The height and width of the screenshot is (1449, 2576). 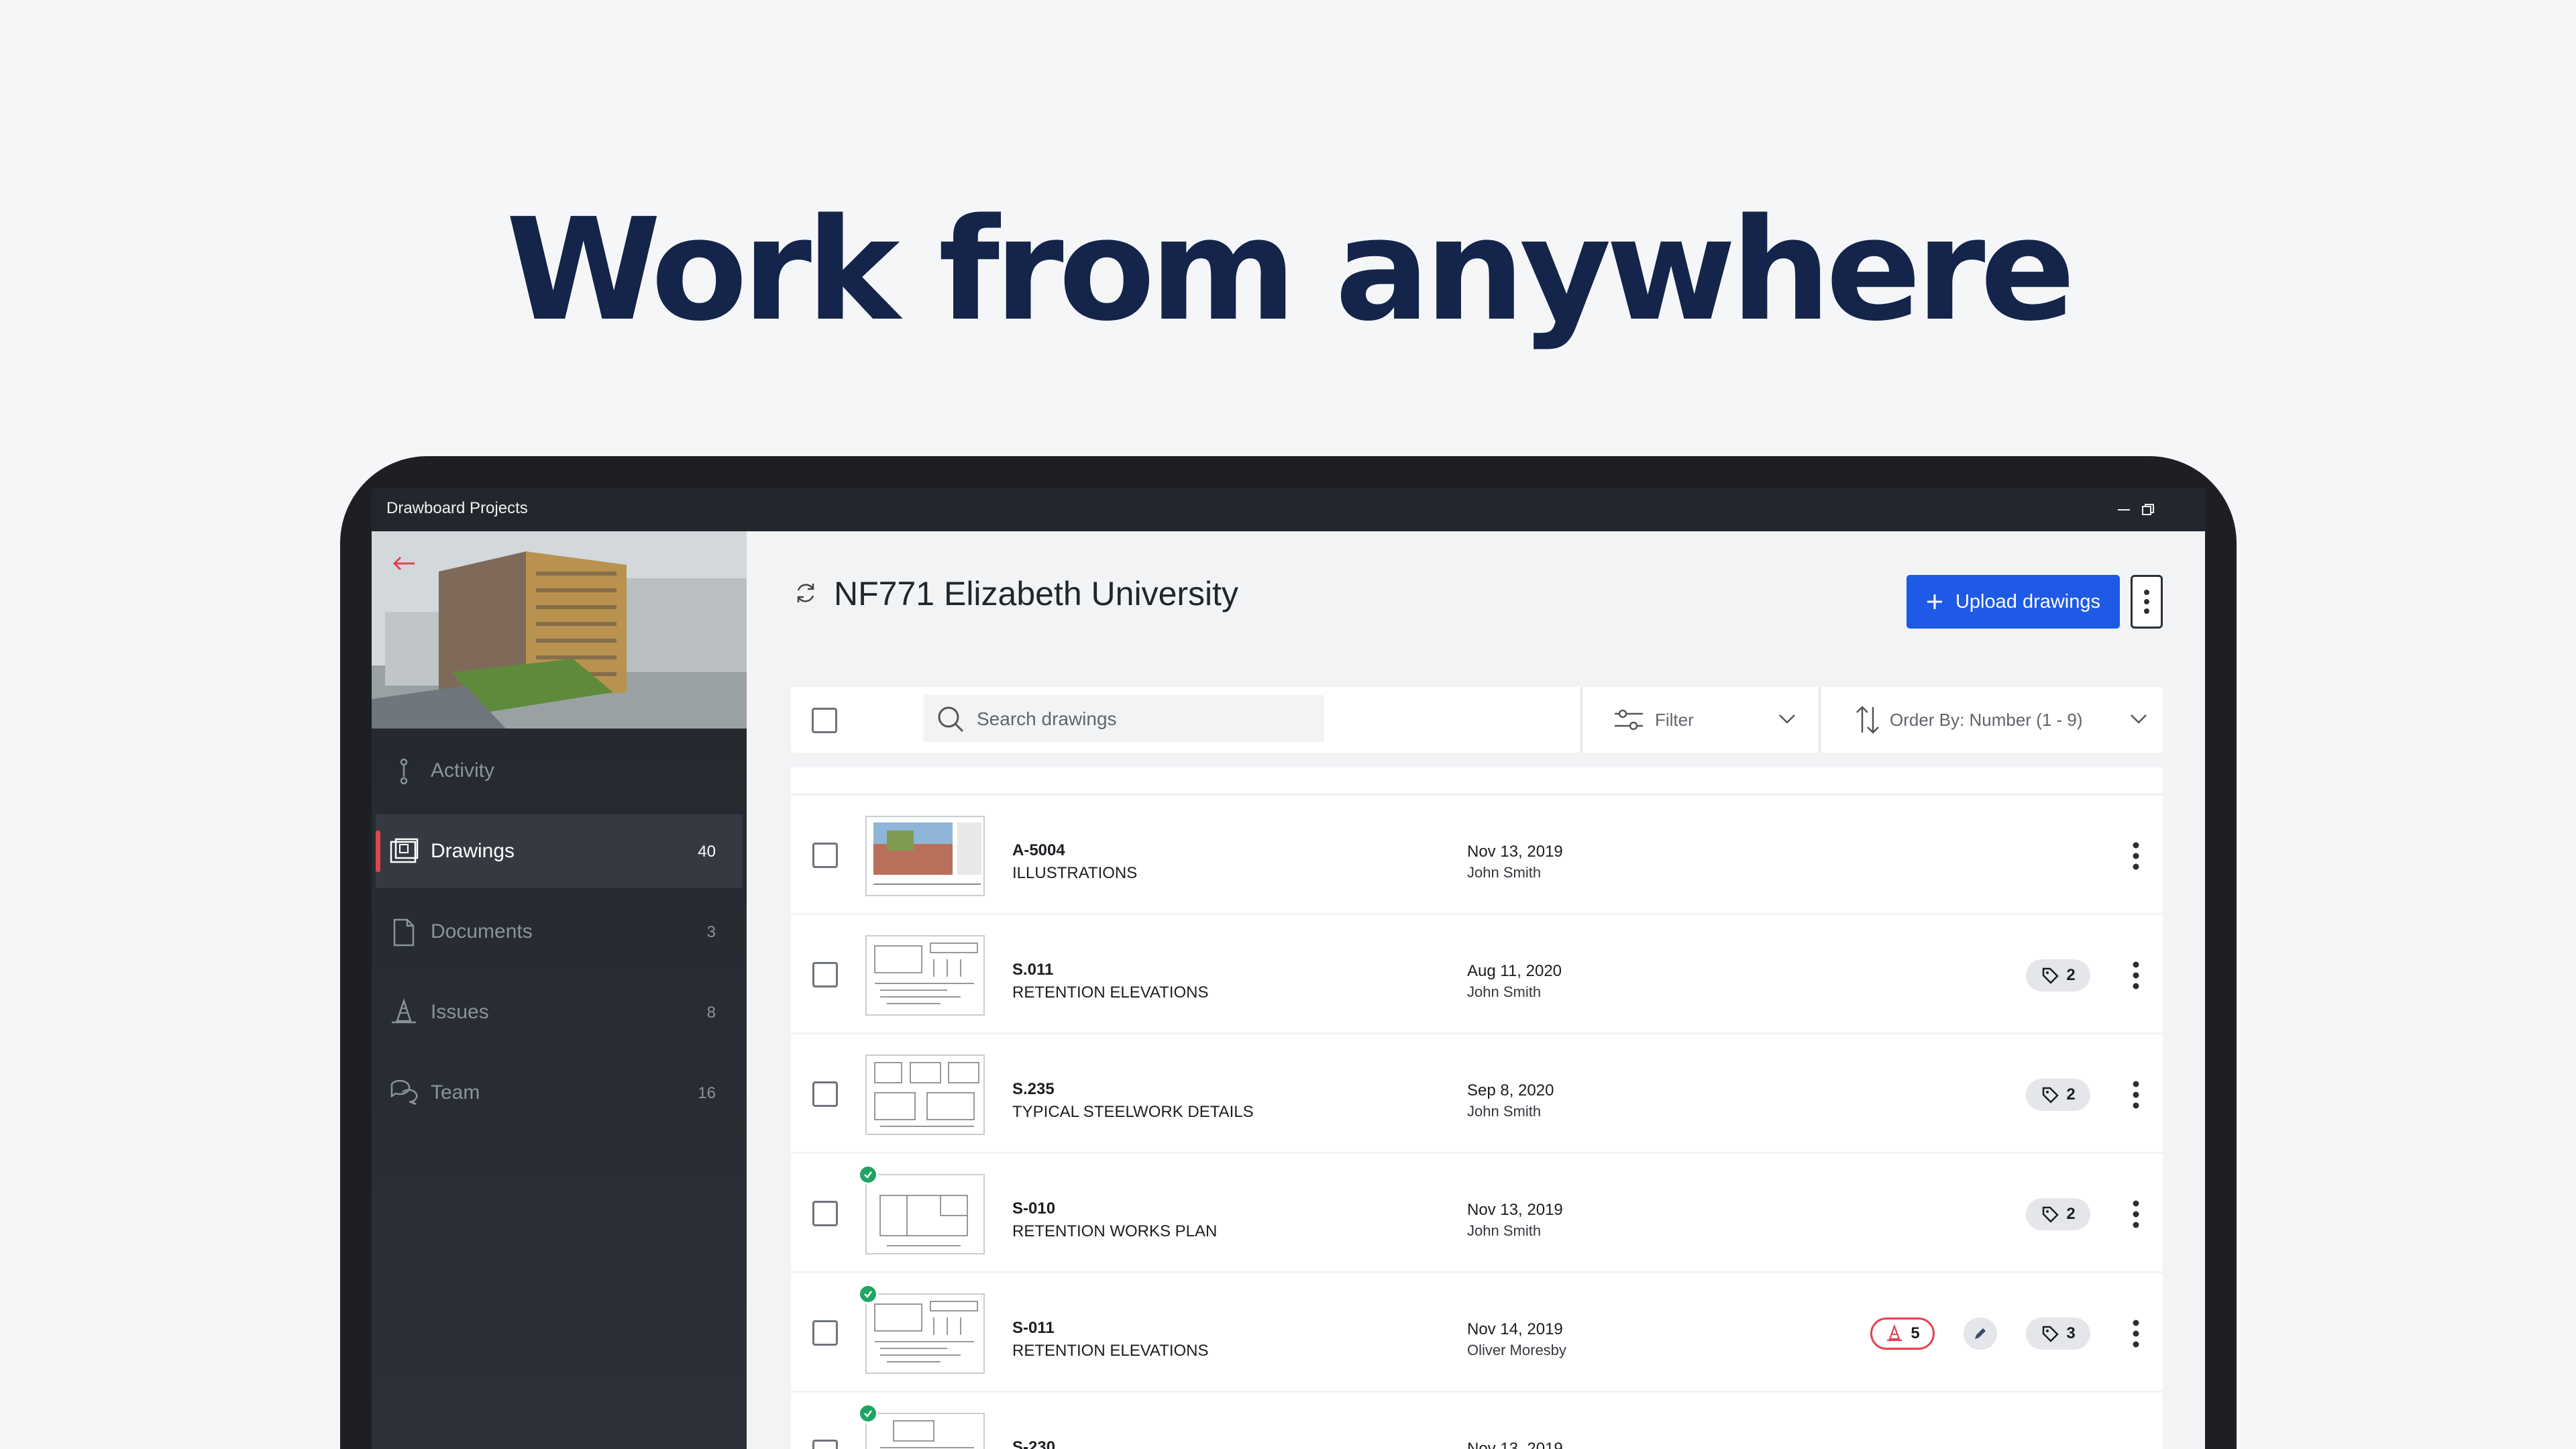 I want to click on drawing-name: RETENTION ELEVATIONS, so click(x=1110, y=1351).